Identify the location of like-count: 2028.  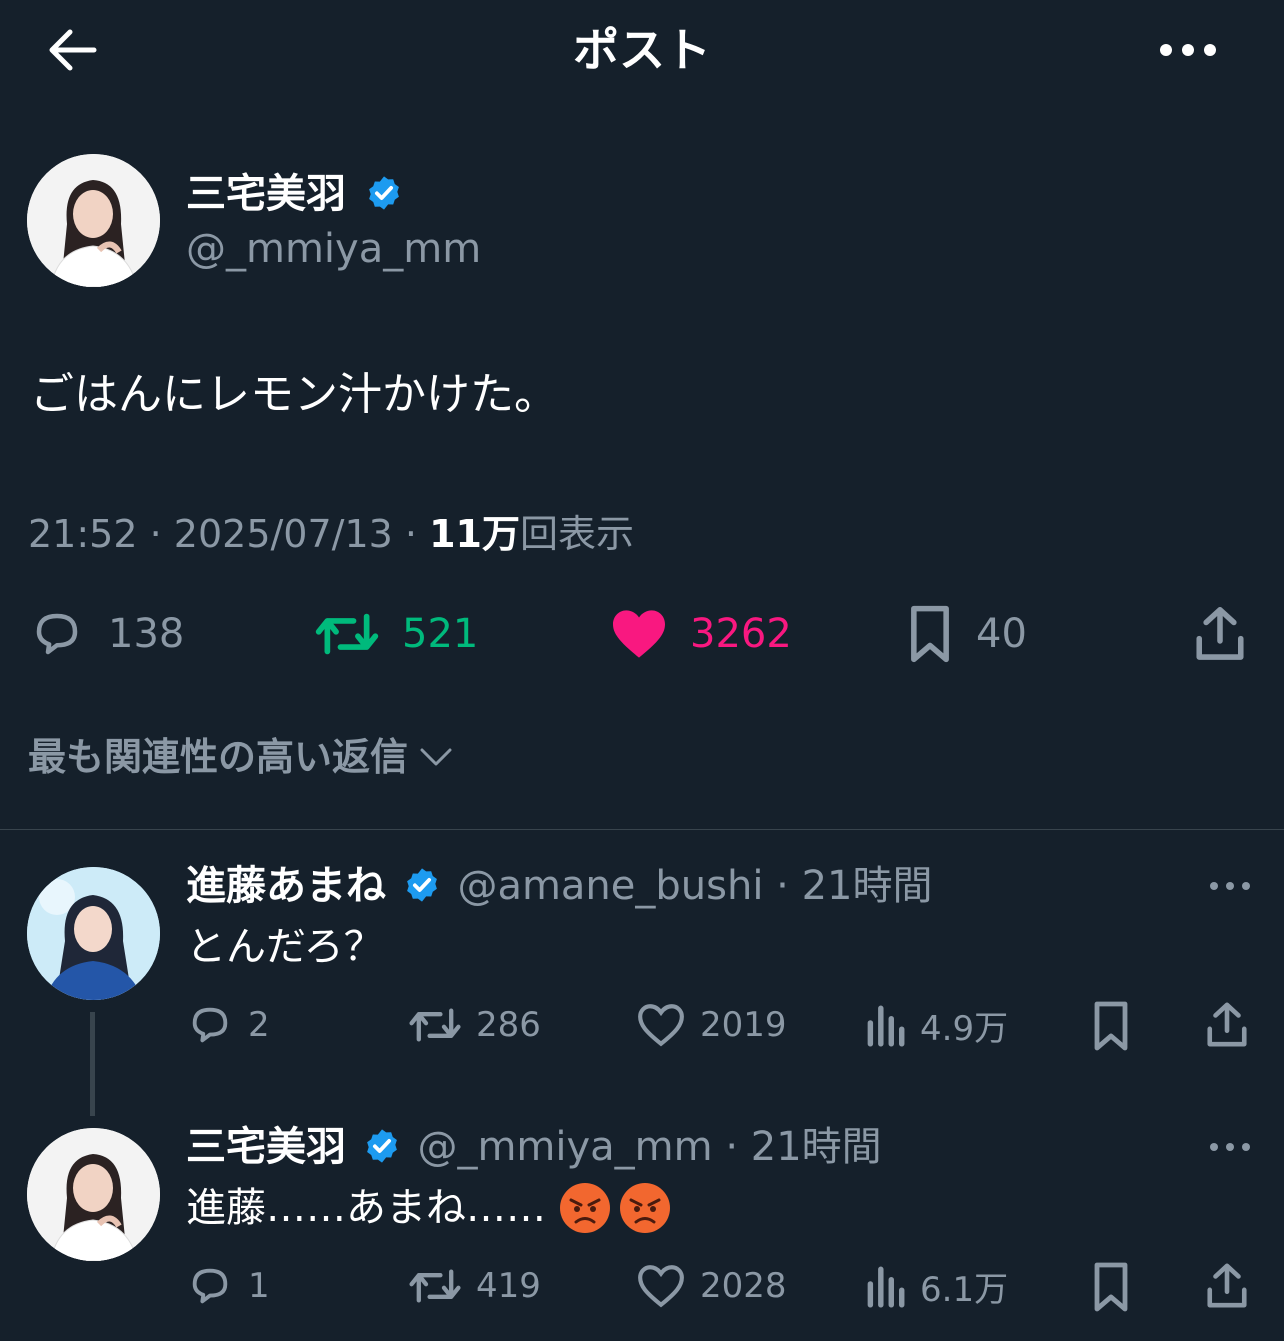
(743, 1286).